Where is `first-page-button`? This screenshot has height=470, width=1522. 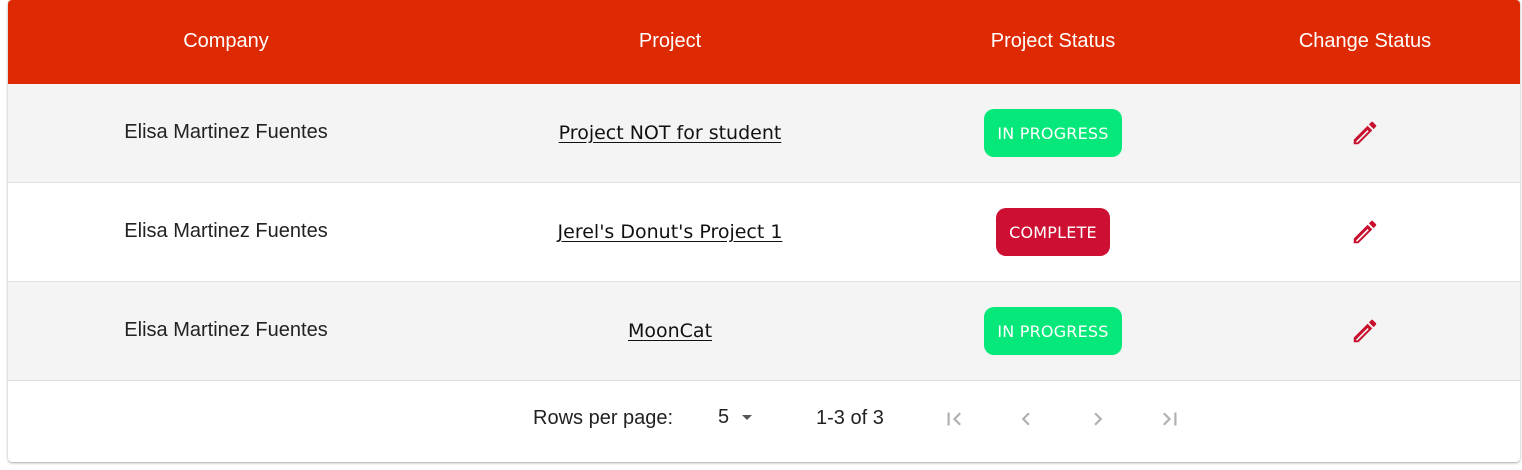
first-page-button is located at coordinates (954, 419).